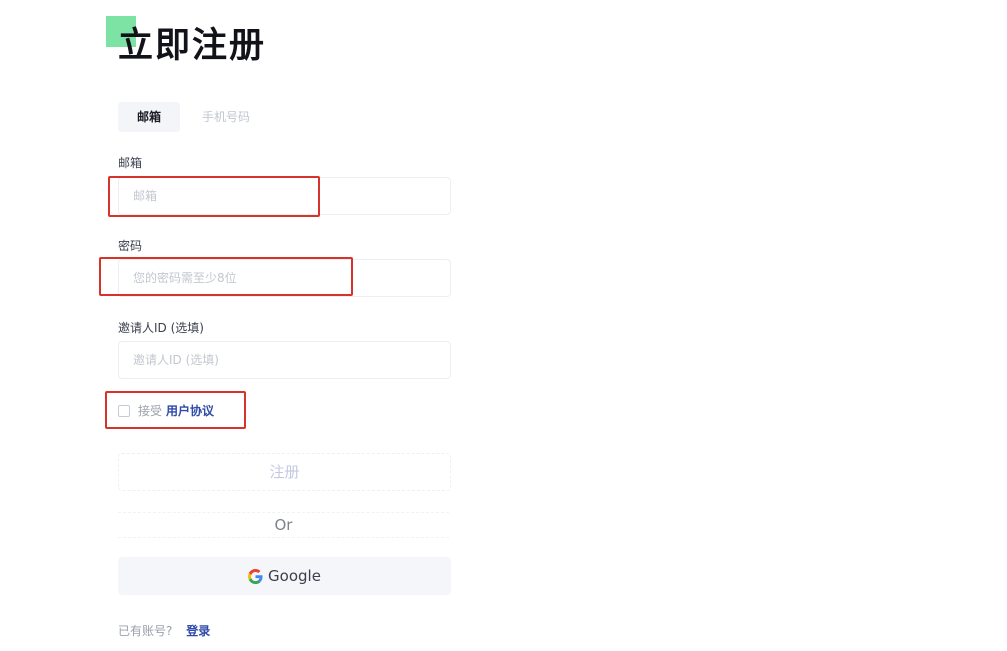 The image size is (1007, 651). I want to click on email-label: 邮箱, so click(130, 163).